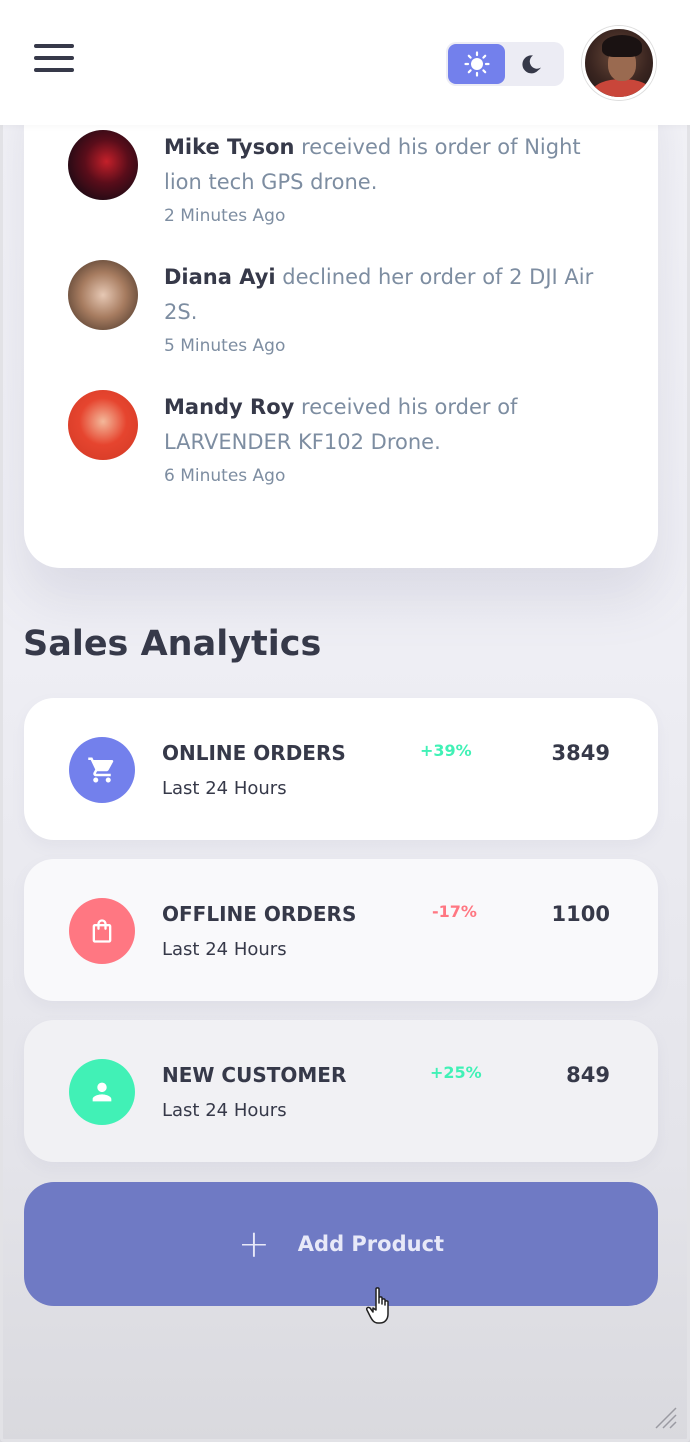  I want to click on moon-icon, so click(533, 64).